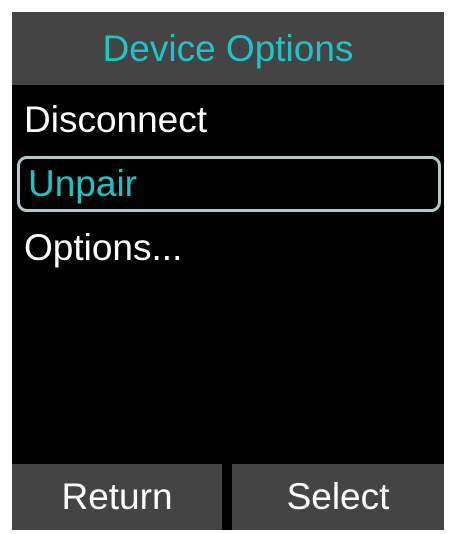  I want to click on softkey-bar: Return Select, so click(228, 497).